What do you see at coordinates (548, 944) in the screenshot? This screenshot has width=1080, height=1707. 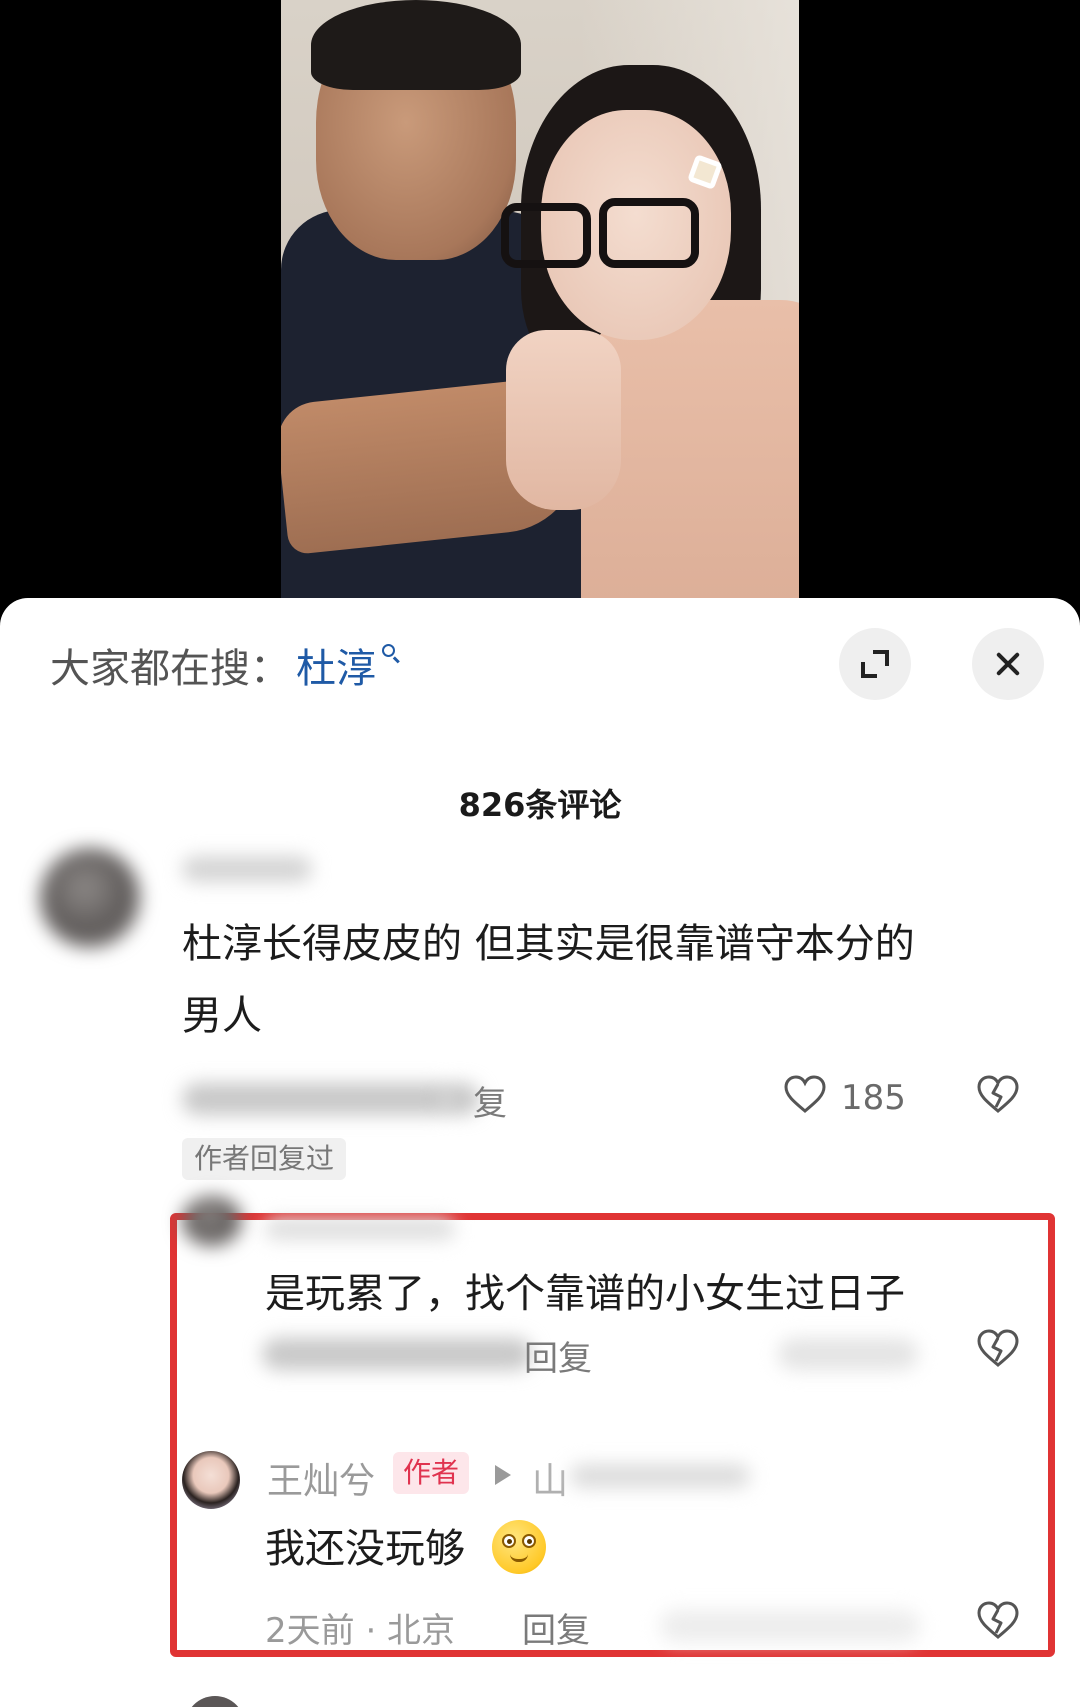 I see `comment-text: 杜淳长得皮皮的 但其实是很靠谱守本分的` at bounding box center [548, 944].